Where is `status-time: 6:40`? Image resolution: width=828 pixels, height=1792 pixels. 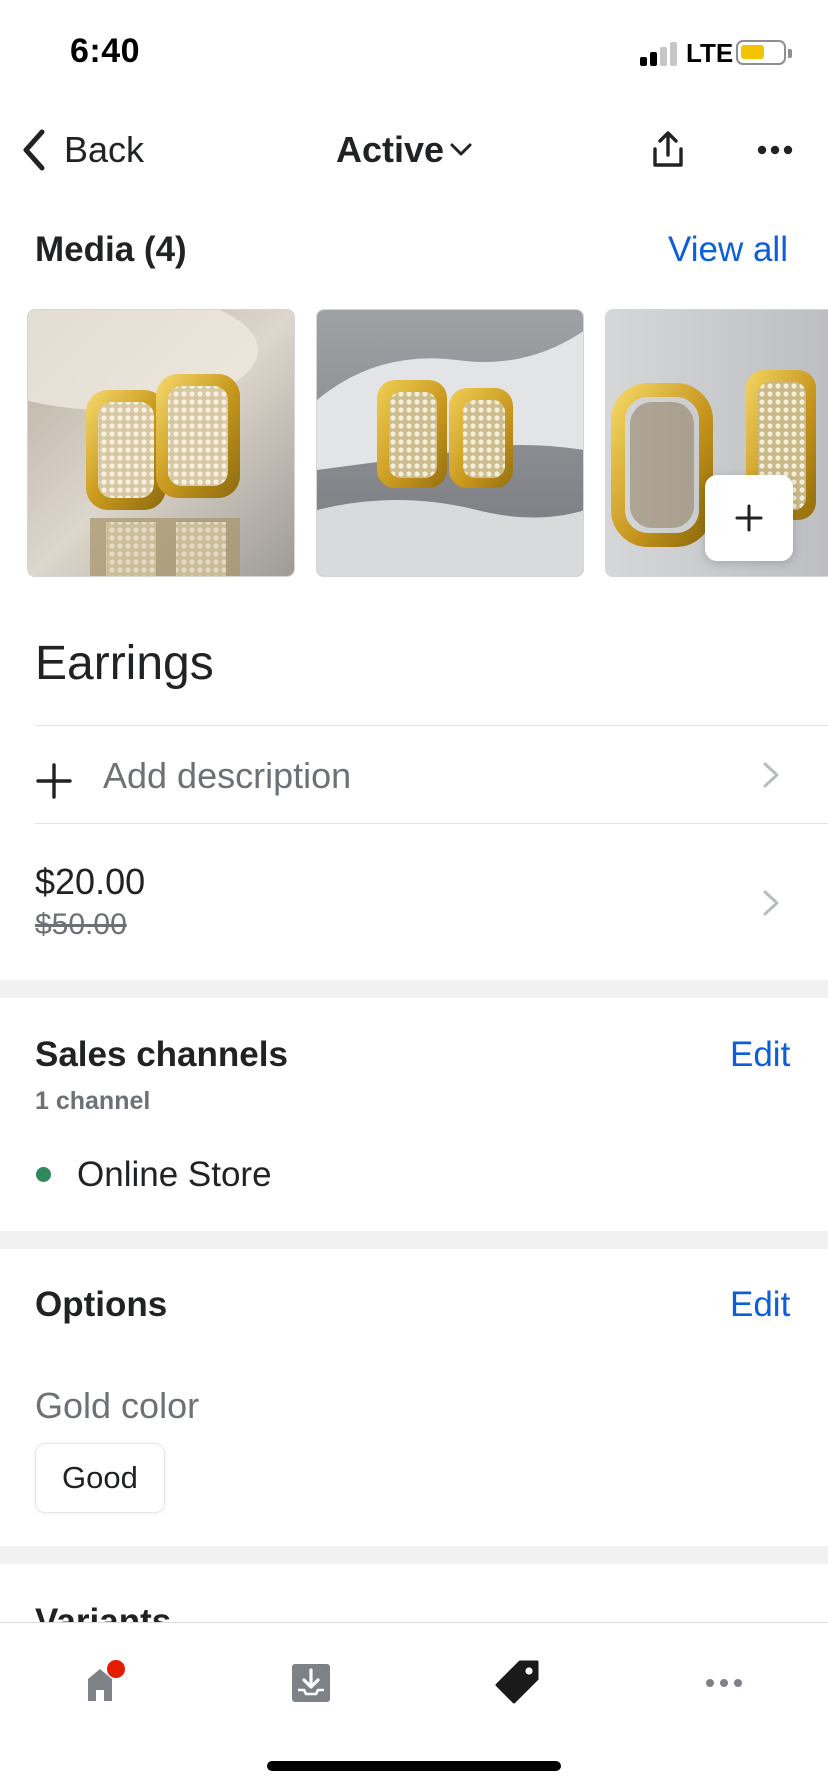
status-time: 6:40 is located at coordinates (105, 51).